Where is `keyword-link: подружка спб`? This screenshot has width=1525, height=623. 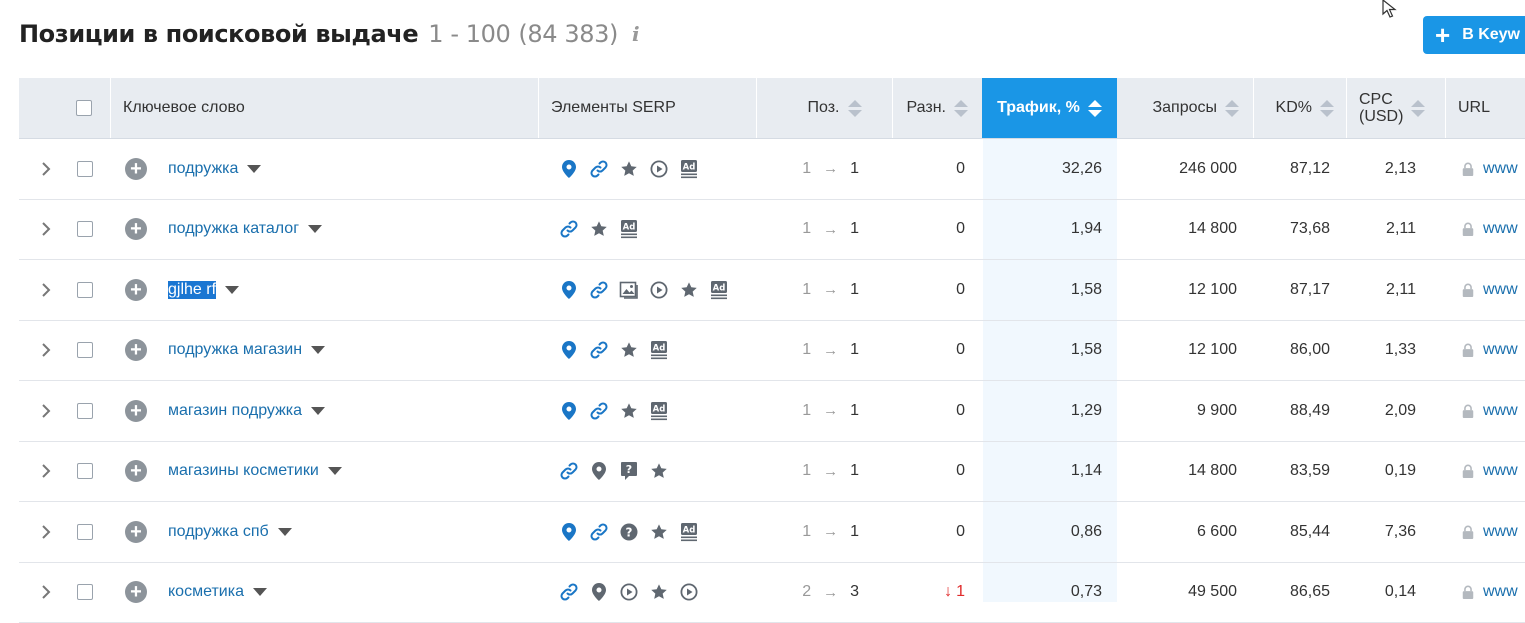
keyword-link: подружка спб is located at coordinates (230, 531).